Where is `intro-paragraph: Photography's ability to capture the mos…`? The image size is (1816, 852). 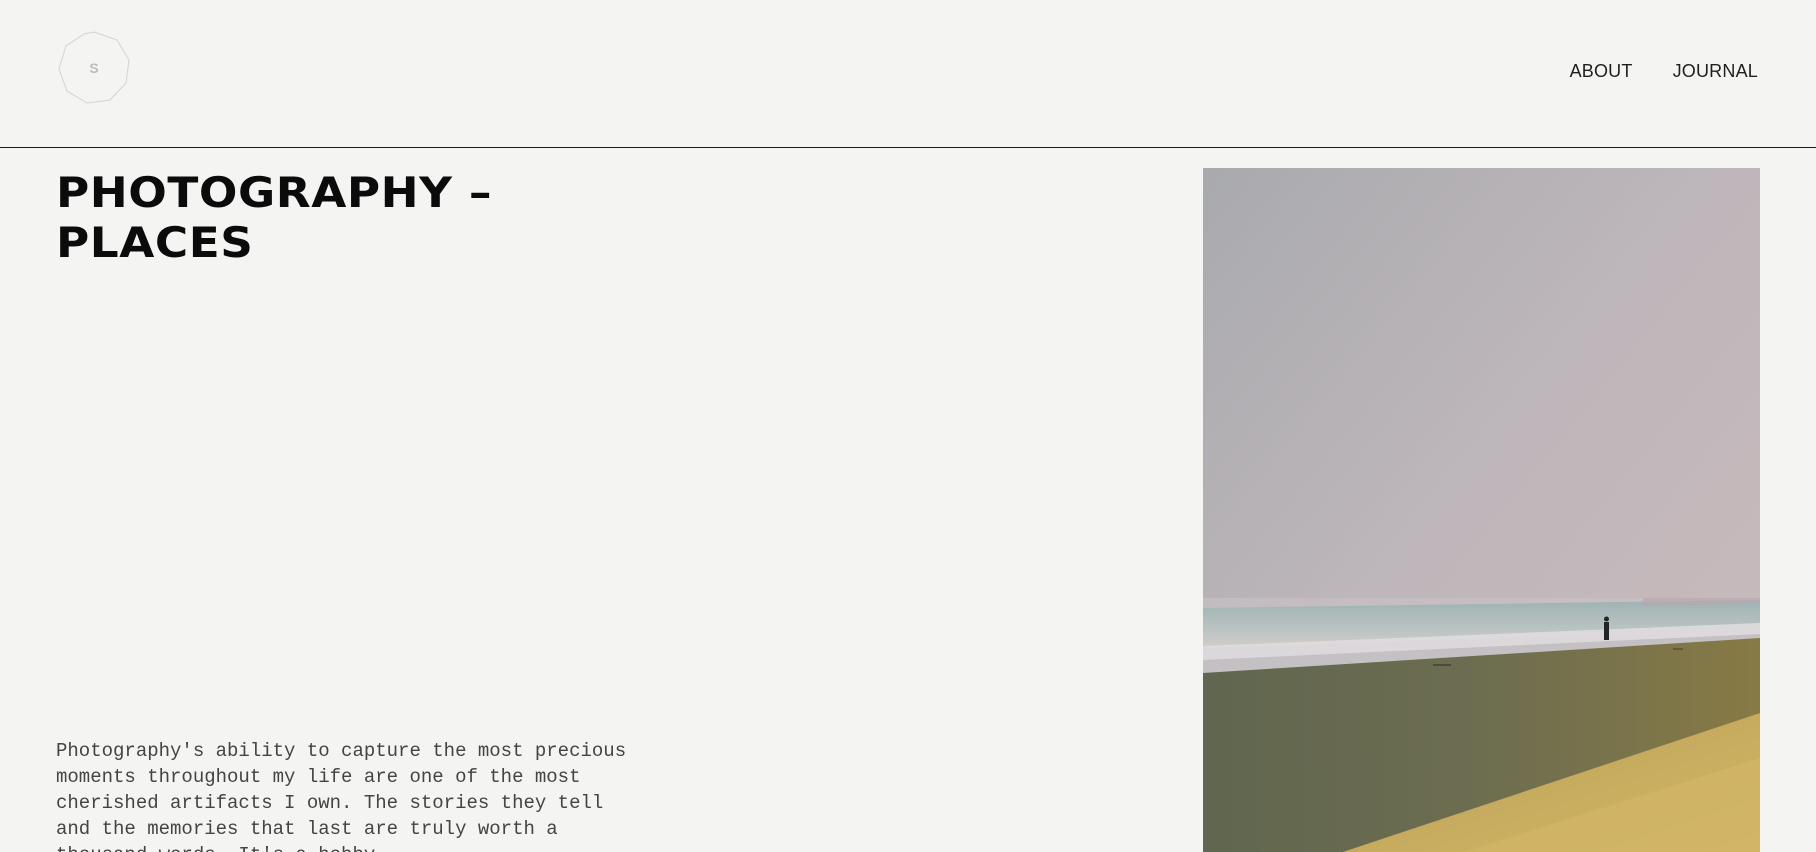 intro-paragraph: Photography's ability to capture the mos… is located at coordinates (341, 796).